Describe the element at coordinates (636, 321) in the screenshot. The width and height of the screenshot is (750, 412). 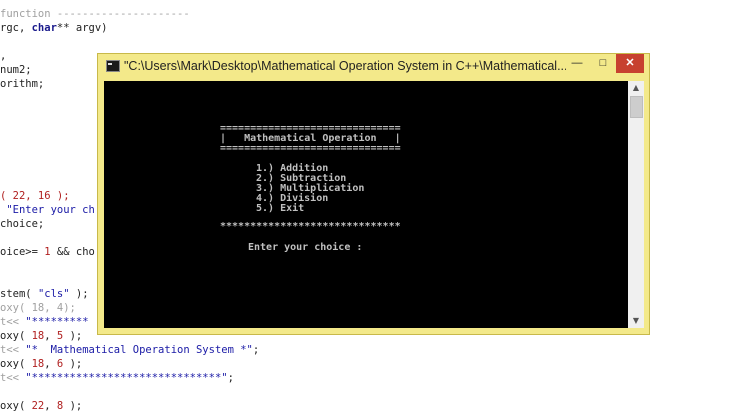
I see `scroll-down-arrow-icon: ▼` at that location.